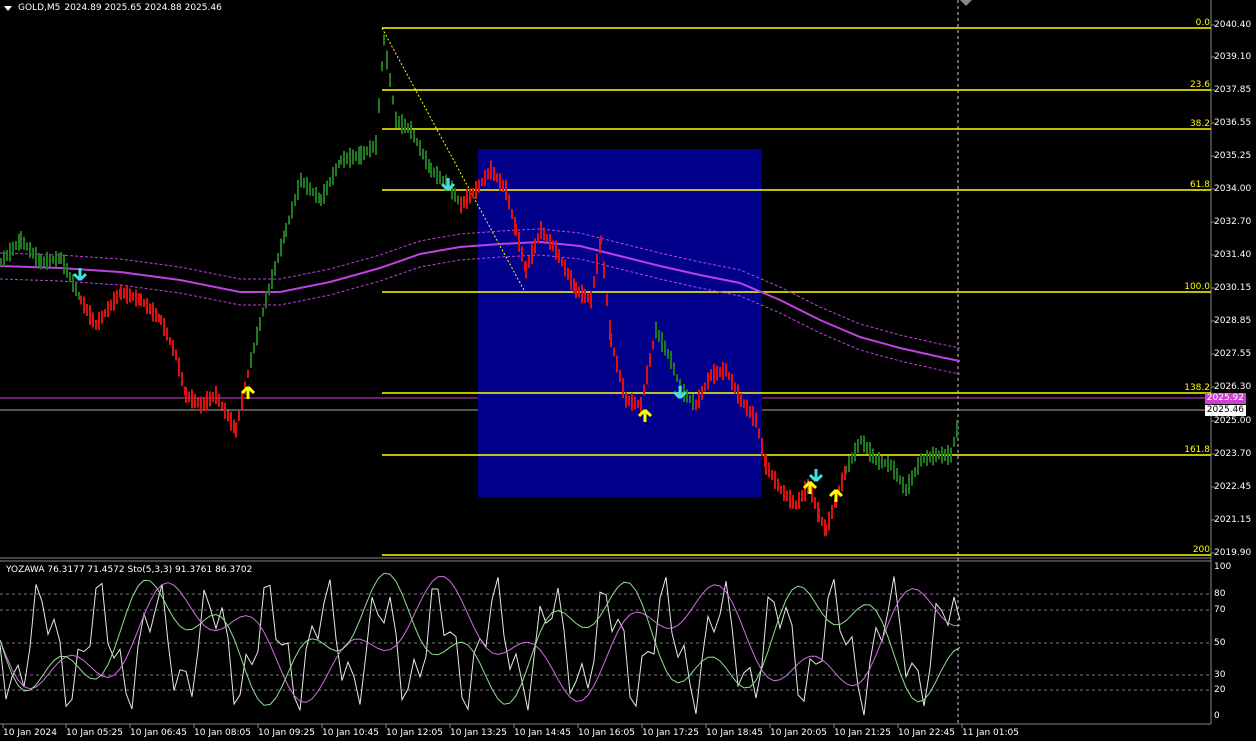 The image size is (1256, 741). I want to click on chart-shift-marker-icon, so click(966, 3).